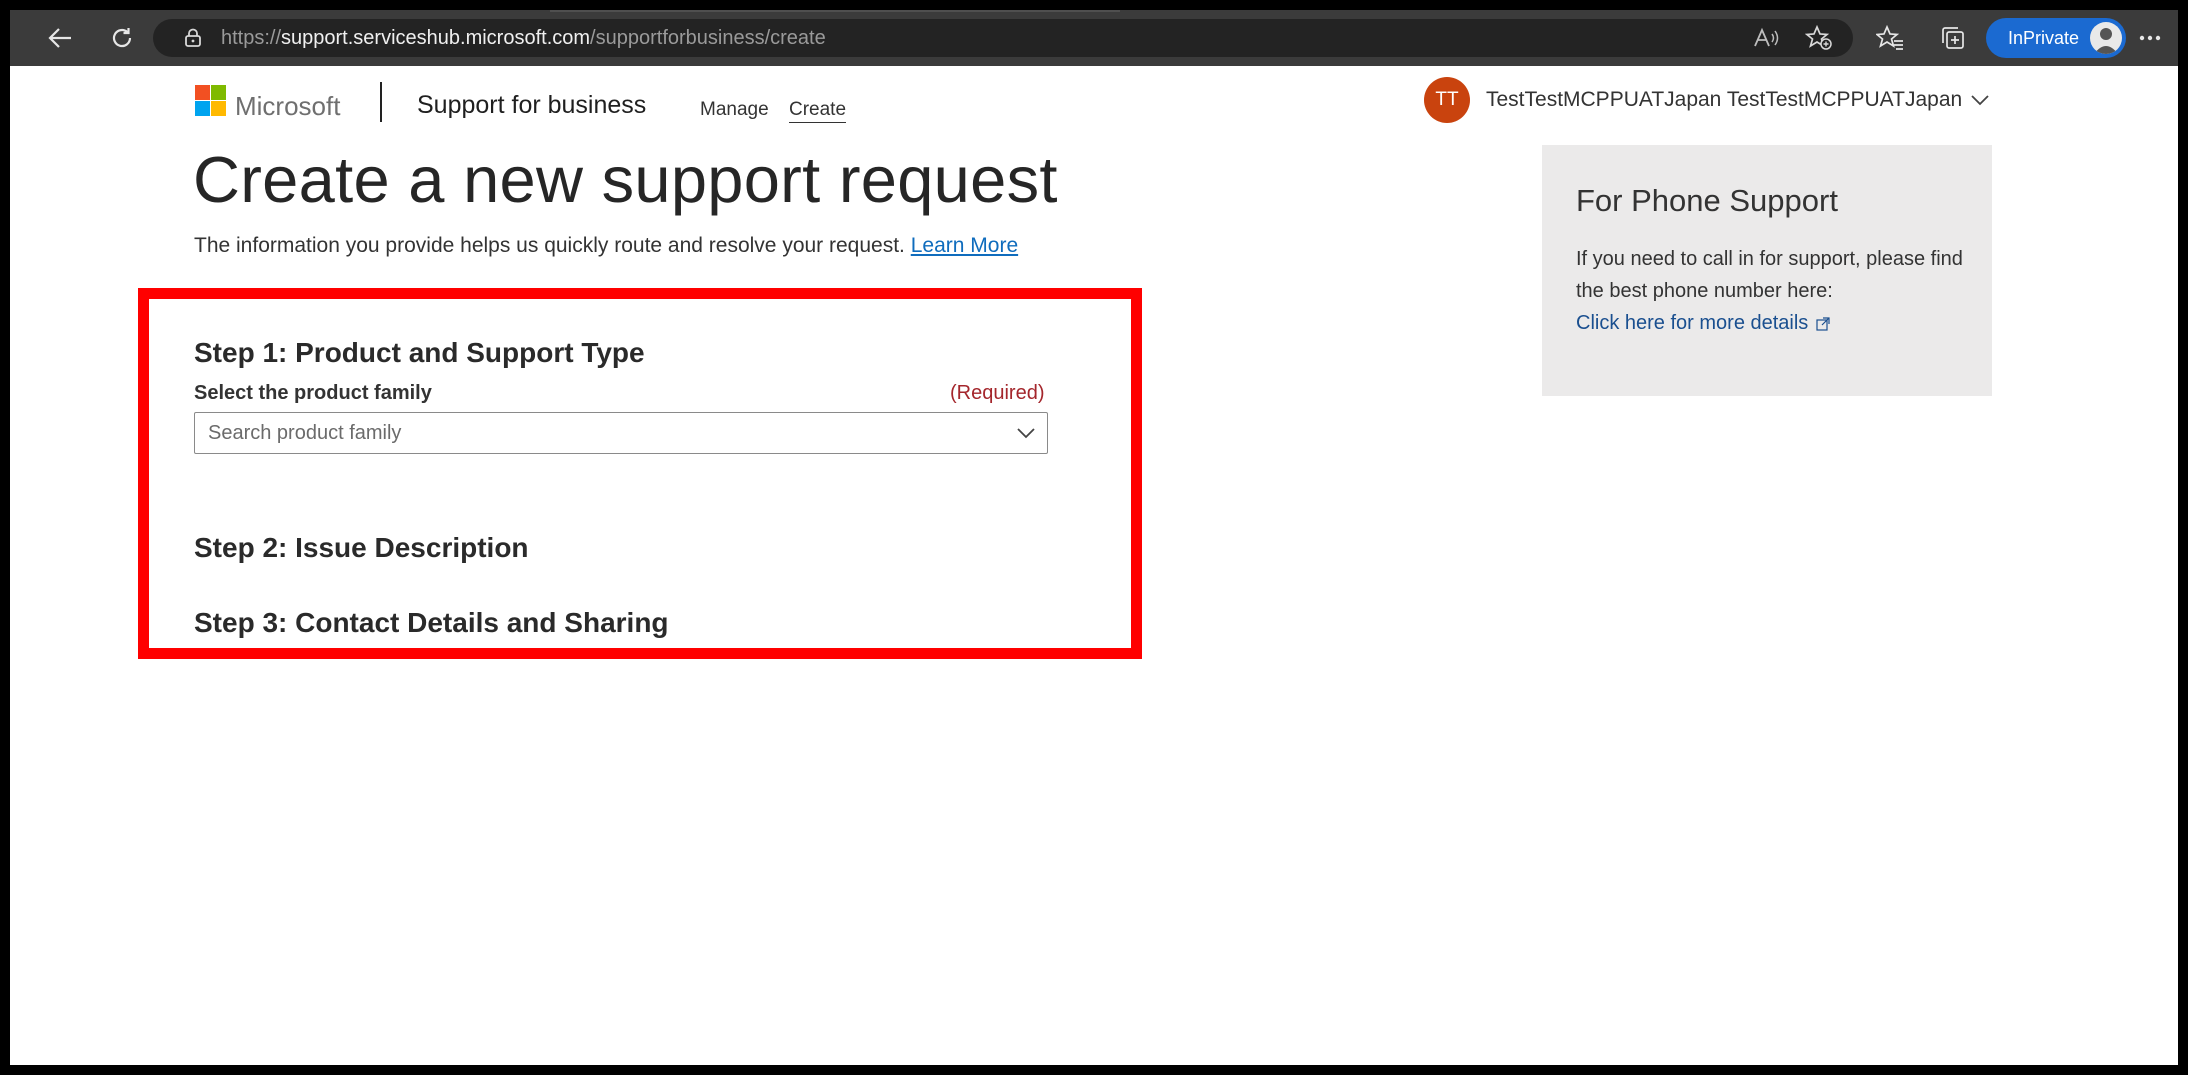 The width and height of the screenshot is (2188, 1075). I want to click on page-title: Create a new support request, so click(625, 179).